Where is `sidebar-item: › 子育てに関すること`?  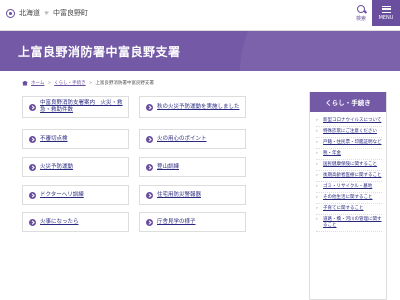 sidebar-item: › 子育てに関すること is located at coordinates (349, 209).